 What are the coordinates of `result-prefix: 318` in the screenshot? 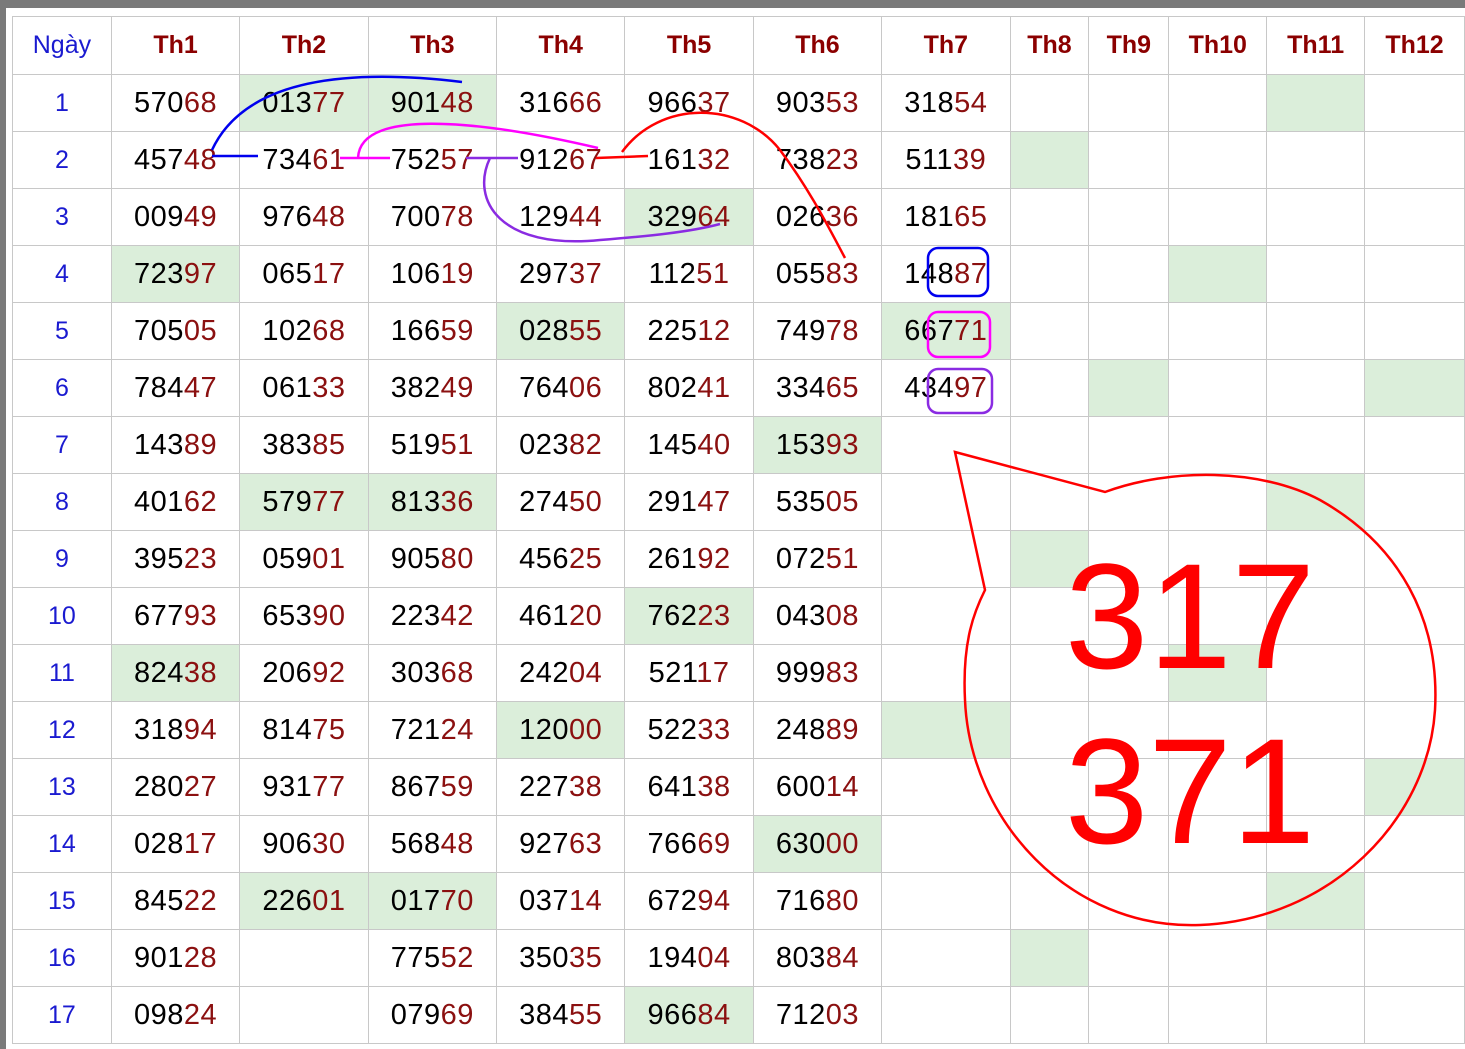 It's located at (158, 729).